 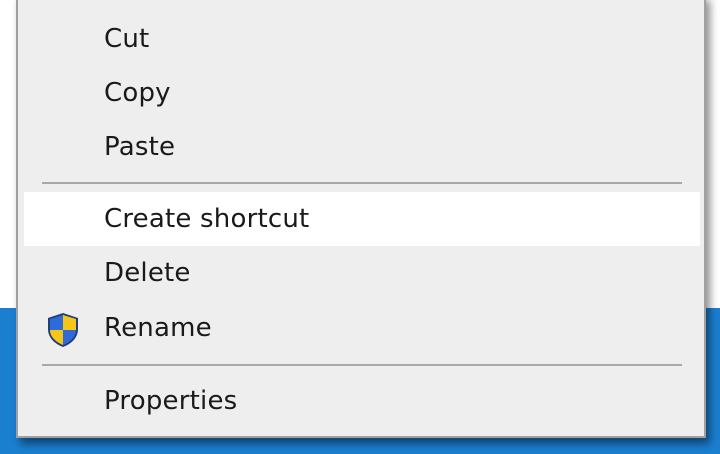 I want to click on menu-item-cut: Cut, so click(x=362, y=39).